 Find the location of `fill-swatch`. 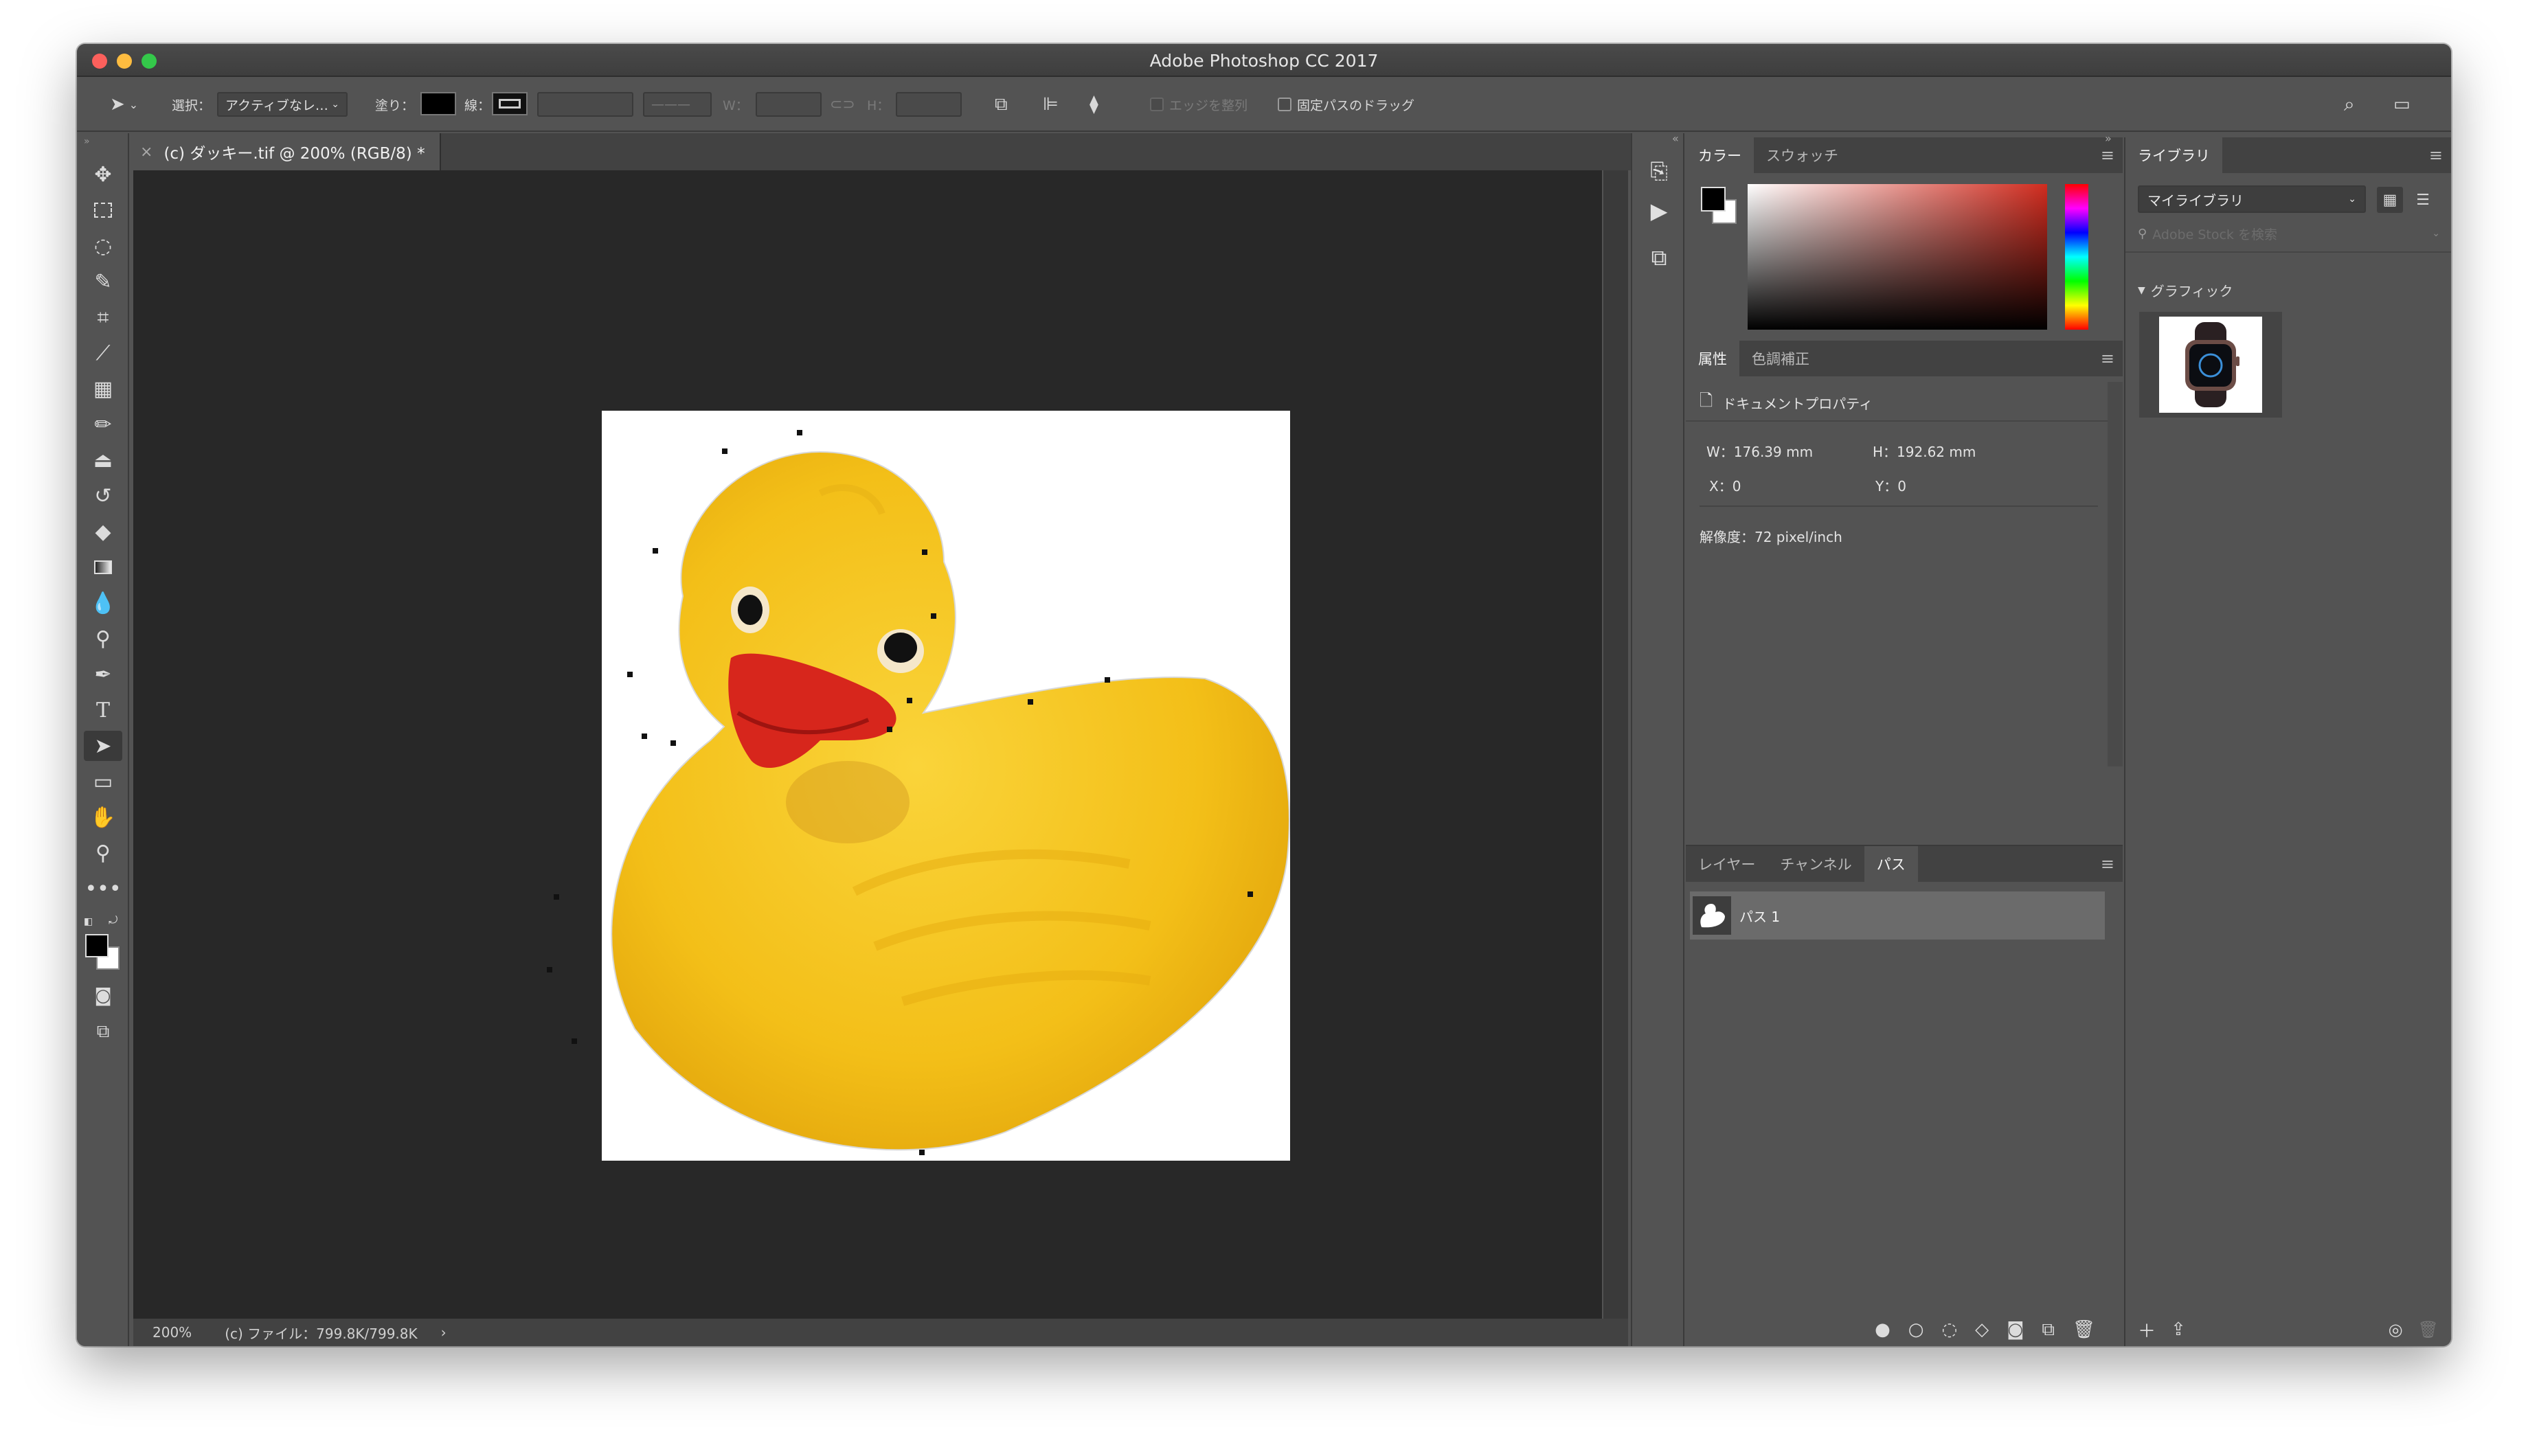

fill-swatch is located at coordinates (438, 103).